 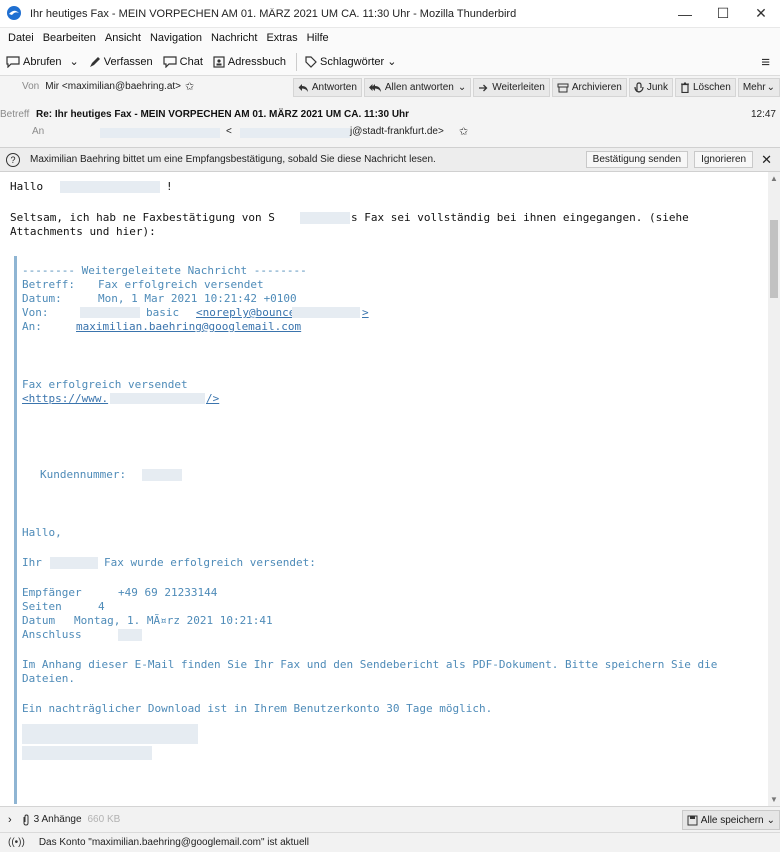 I want to click on attachment-bar: › 3 Anhänge 660 KB Alle speichern ⌄, so click(x=390, y=819).